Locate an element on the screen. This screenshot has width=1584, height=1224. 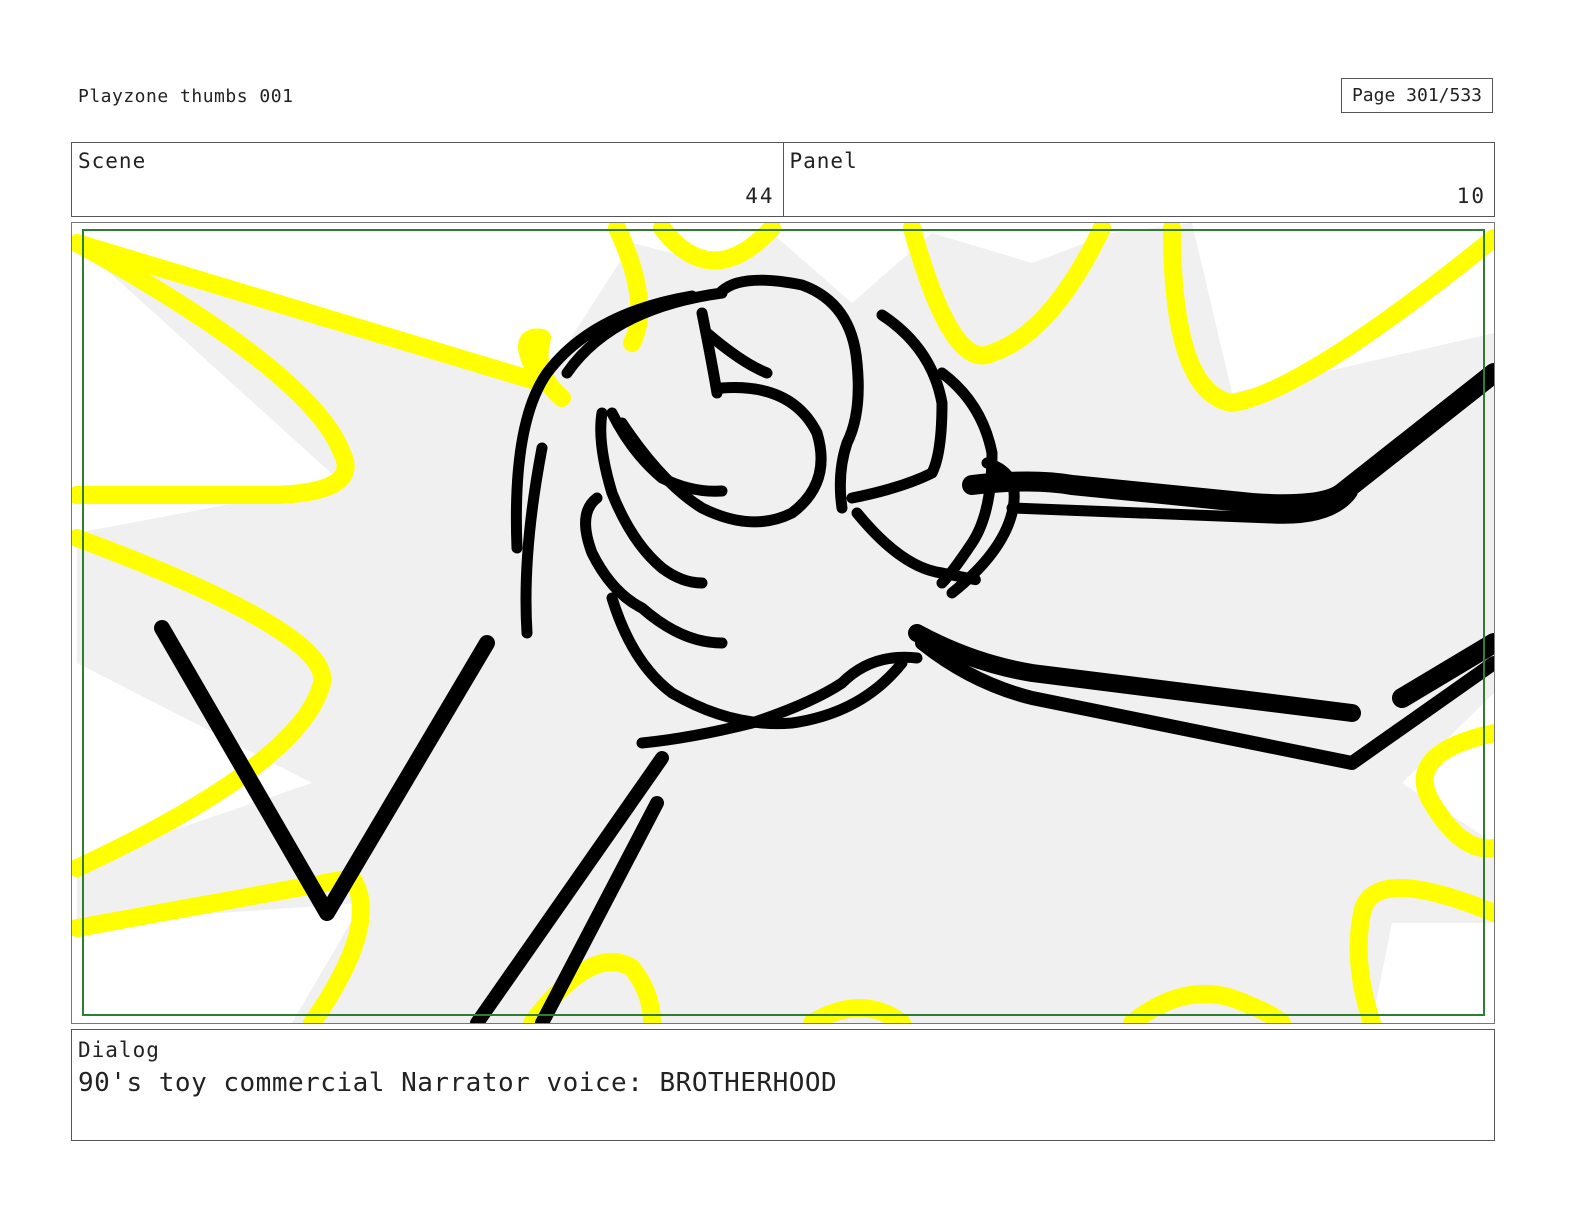
page-indicator: Page 301/533 is located at coordinates (1417, 95).